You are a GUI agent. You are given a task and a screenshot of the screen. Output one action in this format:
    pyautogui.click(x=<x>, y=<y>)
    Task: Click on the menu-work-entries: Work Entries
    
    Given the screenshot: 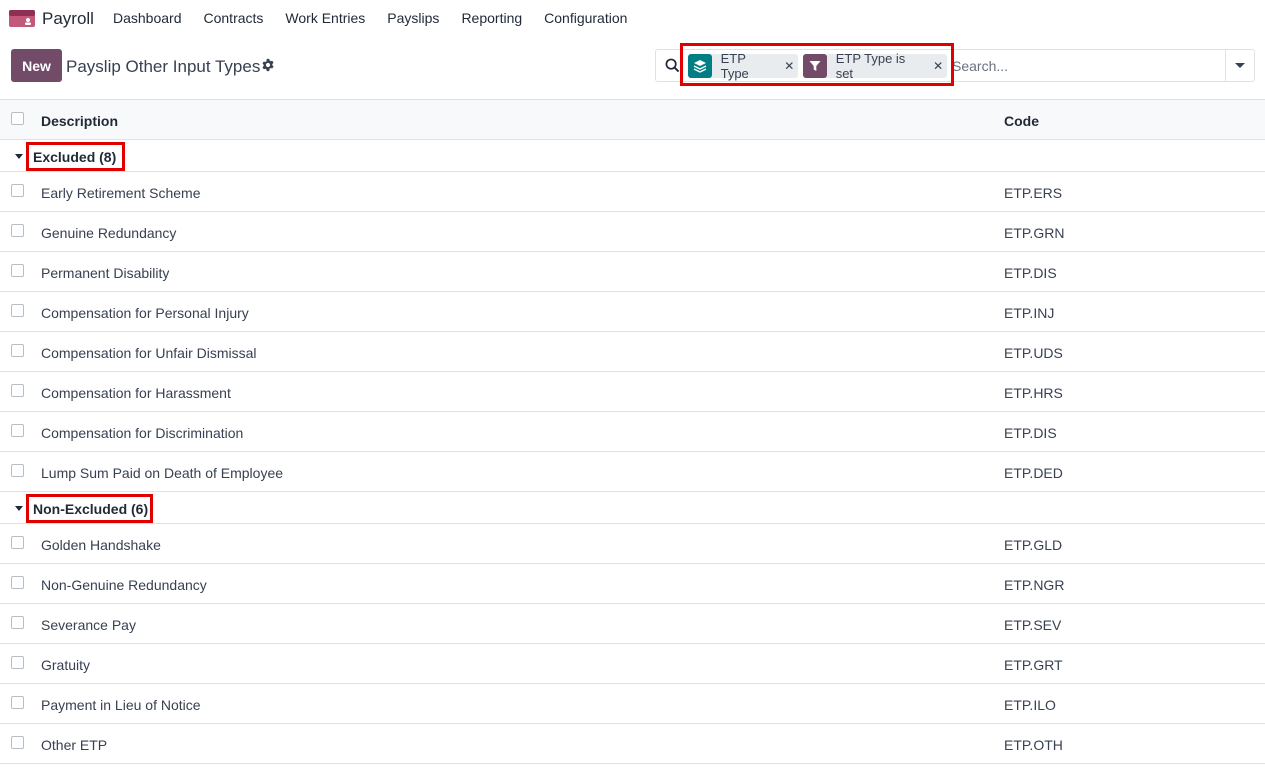 What is the action you would take?
    pyautogui.click(x=325, y=18)
    